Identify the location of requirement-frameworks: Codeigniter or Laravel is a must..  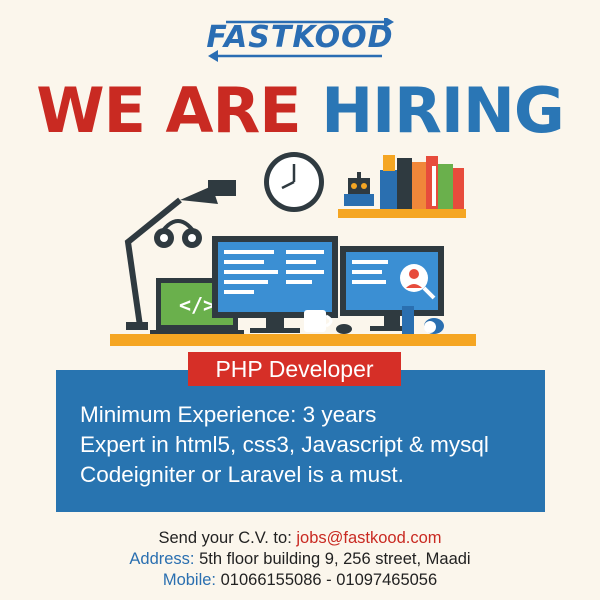
(242, 474).